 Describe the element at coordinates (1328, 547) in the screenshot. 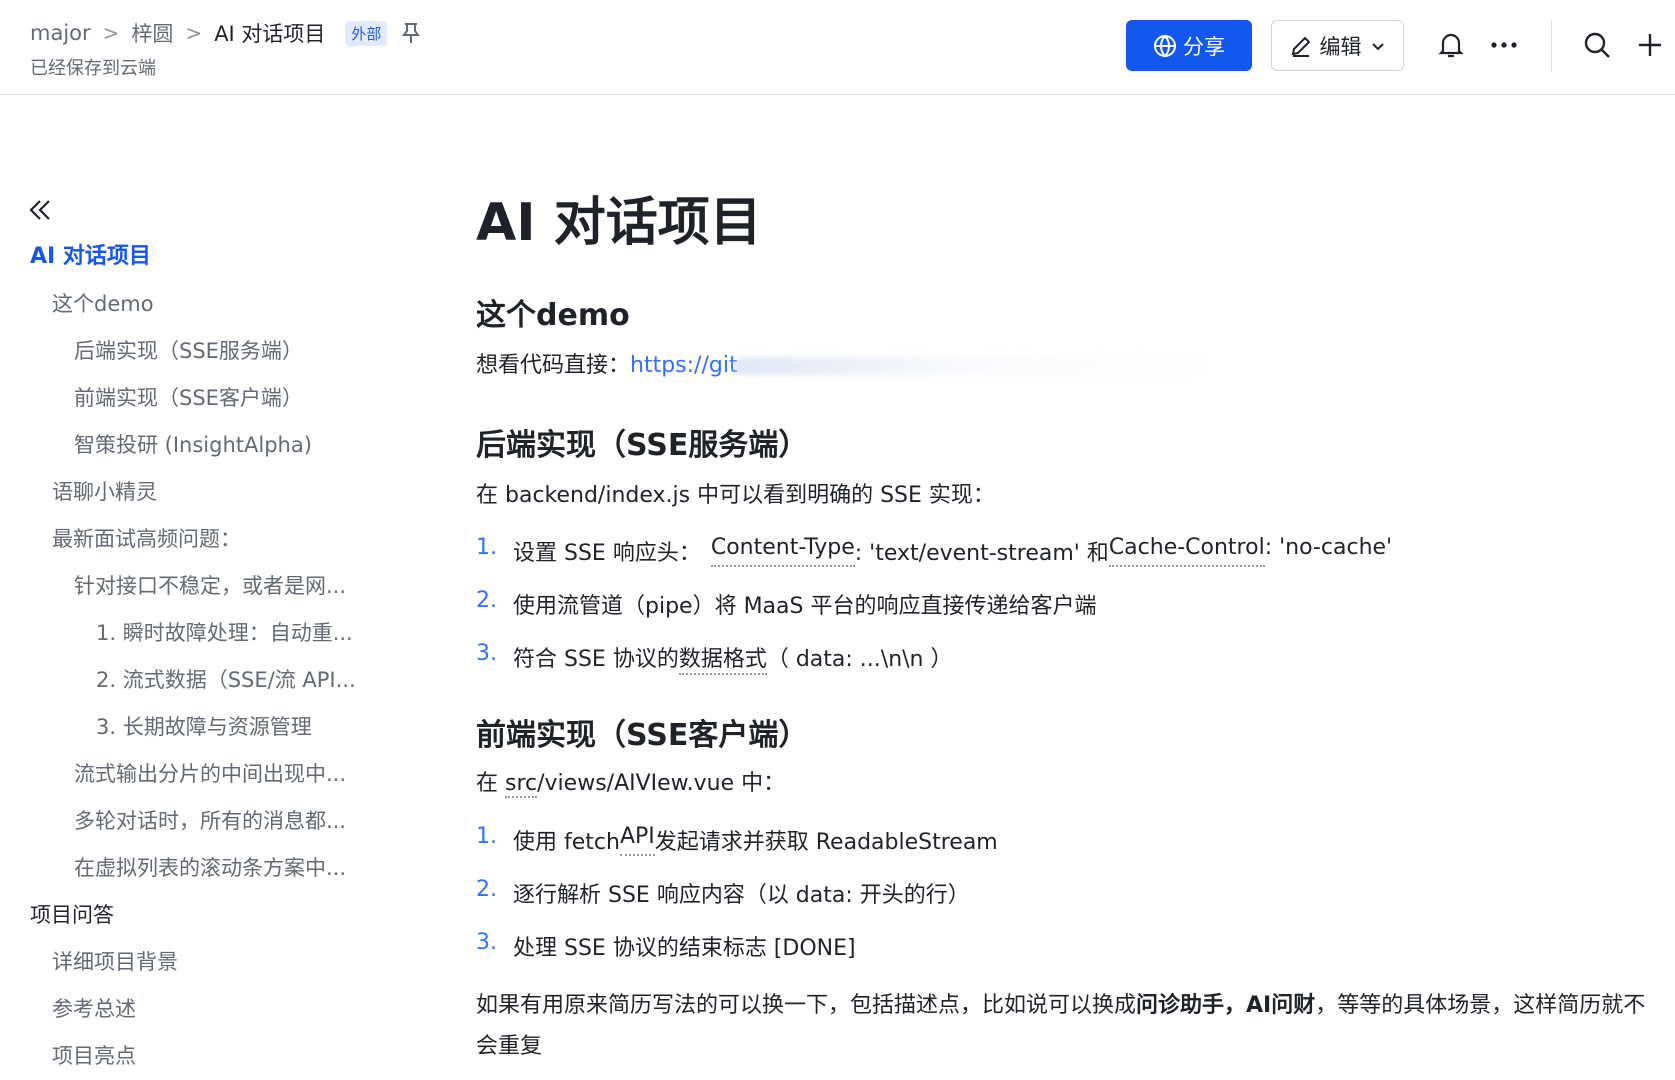

I see `list-text: : 'no-cache'` at that location.